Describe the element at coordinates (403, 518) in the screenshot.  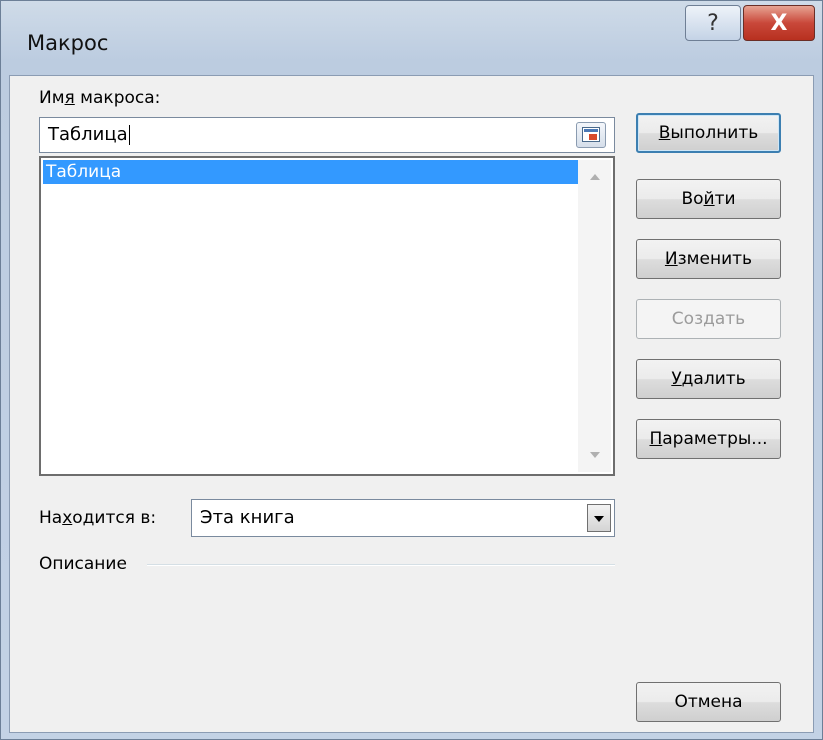
I see `location-select: Эта книга` at that location.